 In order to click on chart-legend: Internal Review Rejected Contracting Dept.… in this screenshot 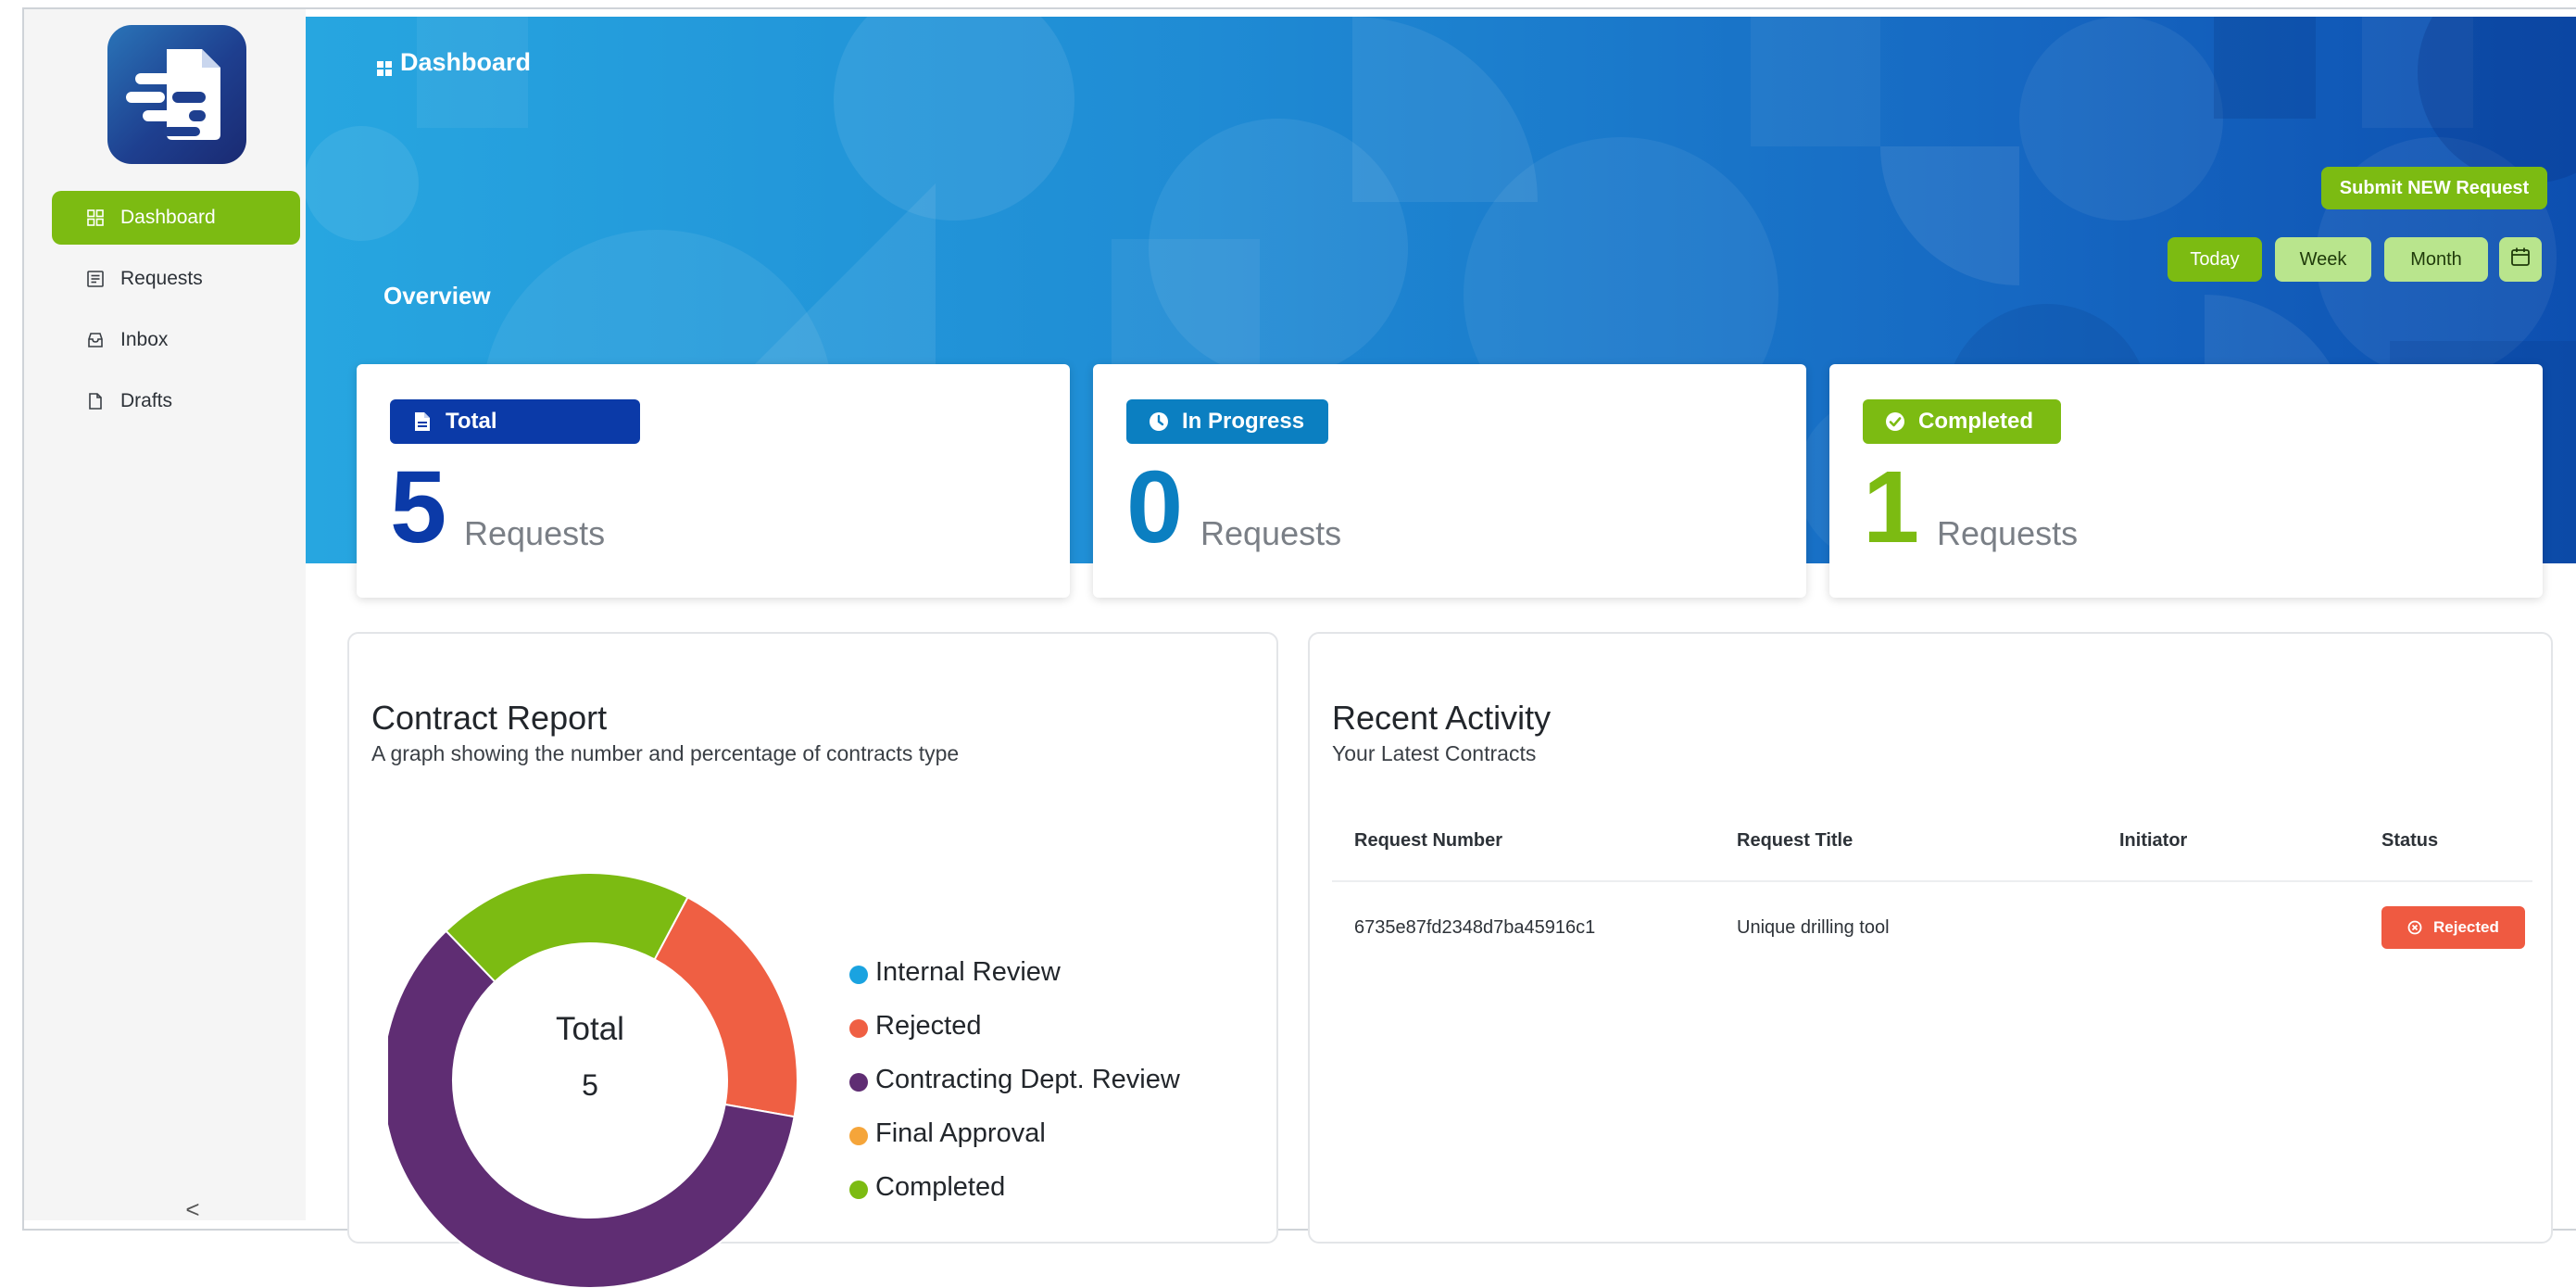, I will do `click(1014, 1079)`.